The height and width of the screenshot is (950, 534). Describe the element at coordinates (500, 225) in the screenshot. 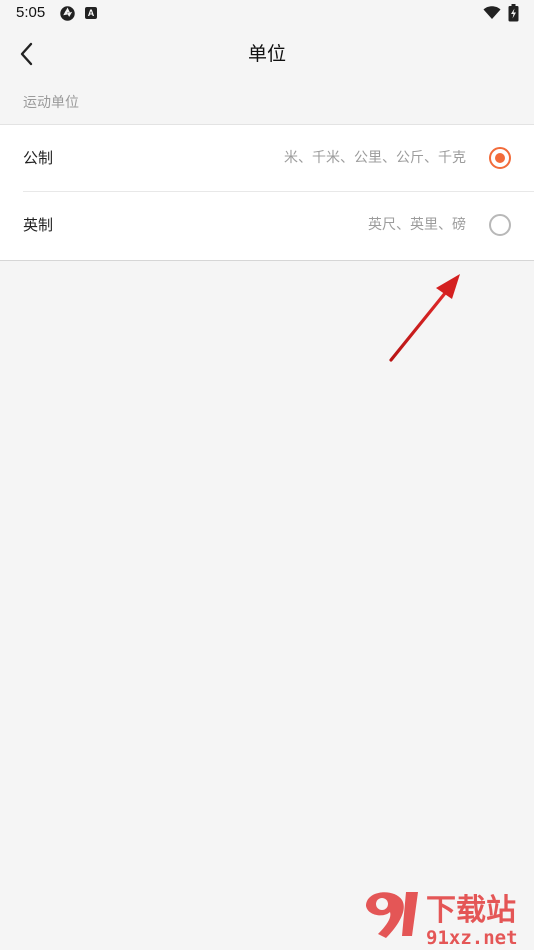

I see `imperial-radio-unselected-icon` at that location.